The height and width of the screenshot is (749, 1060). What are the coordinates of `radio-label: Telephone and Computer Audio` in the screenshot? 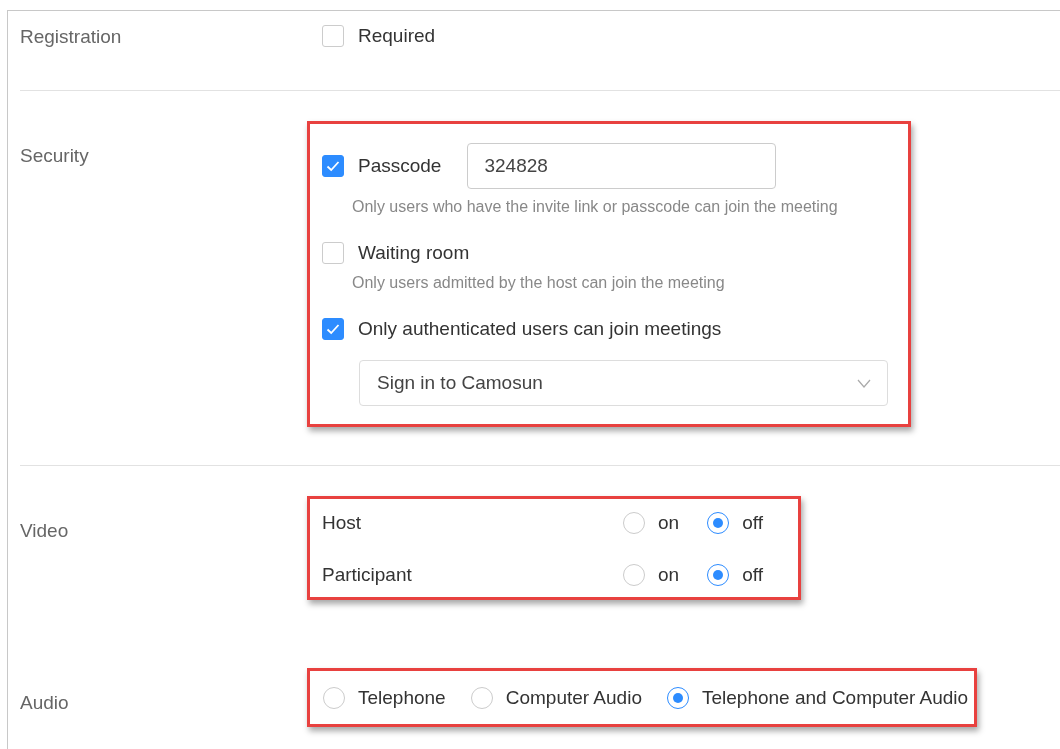 It's located at (835, 698).